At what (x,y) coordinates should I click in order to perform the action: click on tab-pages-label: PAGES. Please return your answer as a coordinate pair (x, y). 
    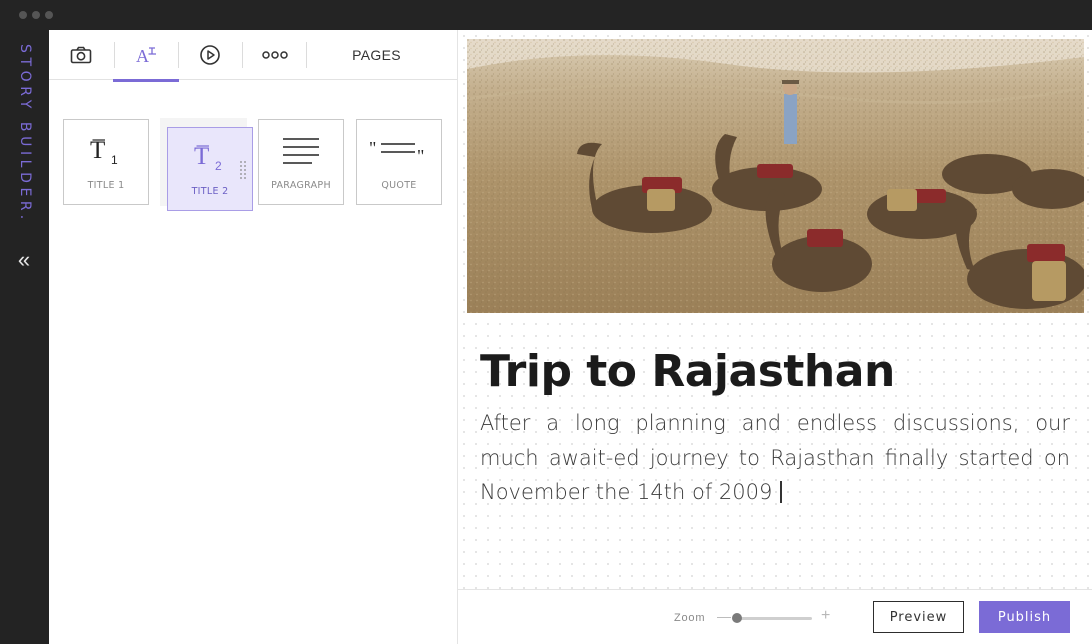
    Looking at the image, I should click on (376, 55).